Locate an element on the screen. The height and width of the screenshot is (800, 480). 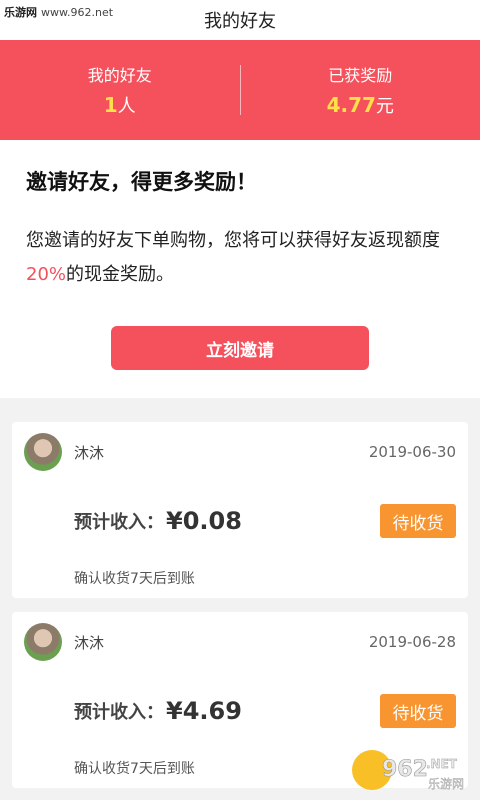
earn-amount: ¥0.08 is located at coordinates (204, 521).